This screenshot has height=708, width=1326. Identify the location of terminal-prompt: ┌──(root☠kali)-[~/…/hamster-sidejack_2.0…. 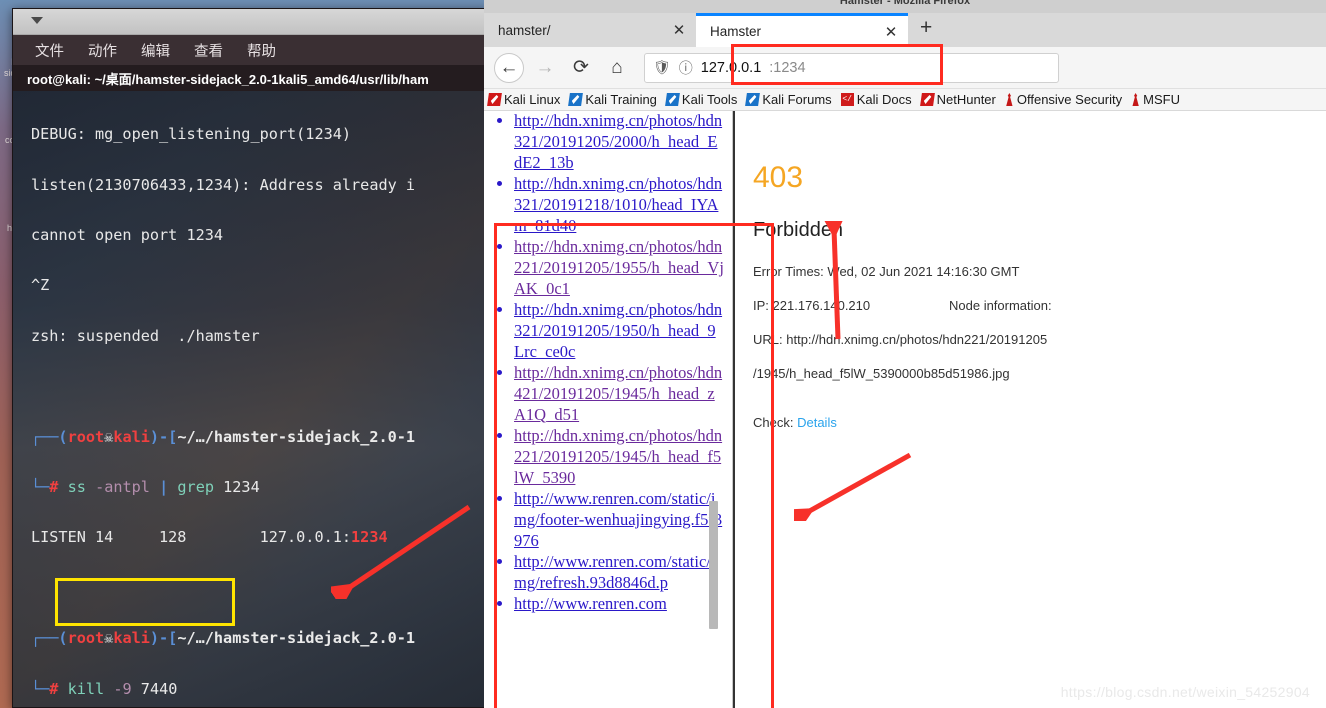
(223, 638).